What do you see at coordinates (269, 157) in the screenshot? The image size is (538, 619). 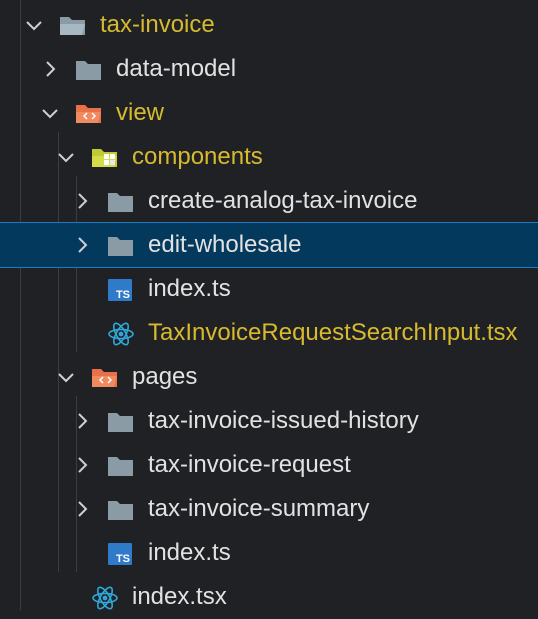 I see `tree-item-components: components` at bounding box center [269, 157].